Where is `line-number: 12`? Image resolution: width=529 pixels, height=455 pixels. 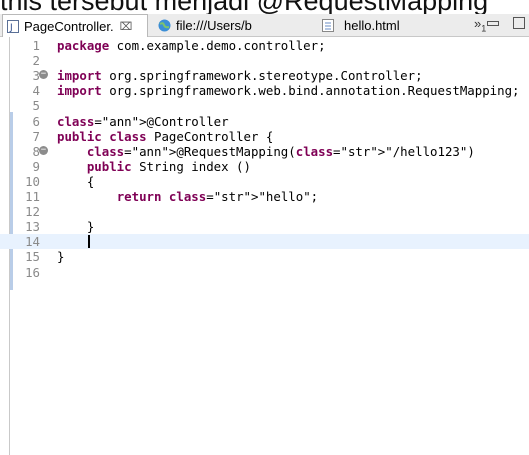 line-number: 12 is located at coordinates (32, 212).